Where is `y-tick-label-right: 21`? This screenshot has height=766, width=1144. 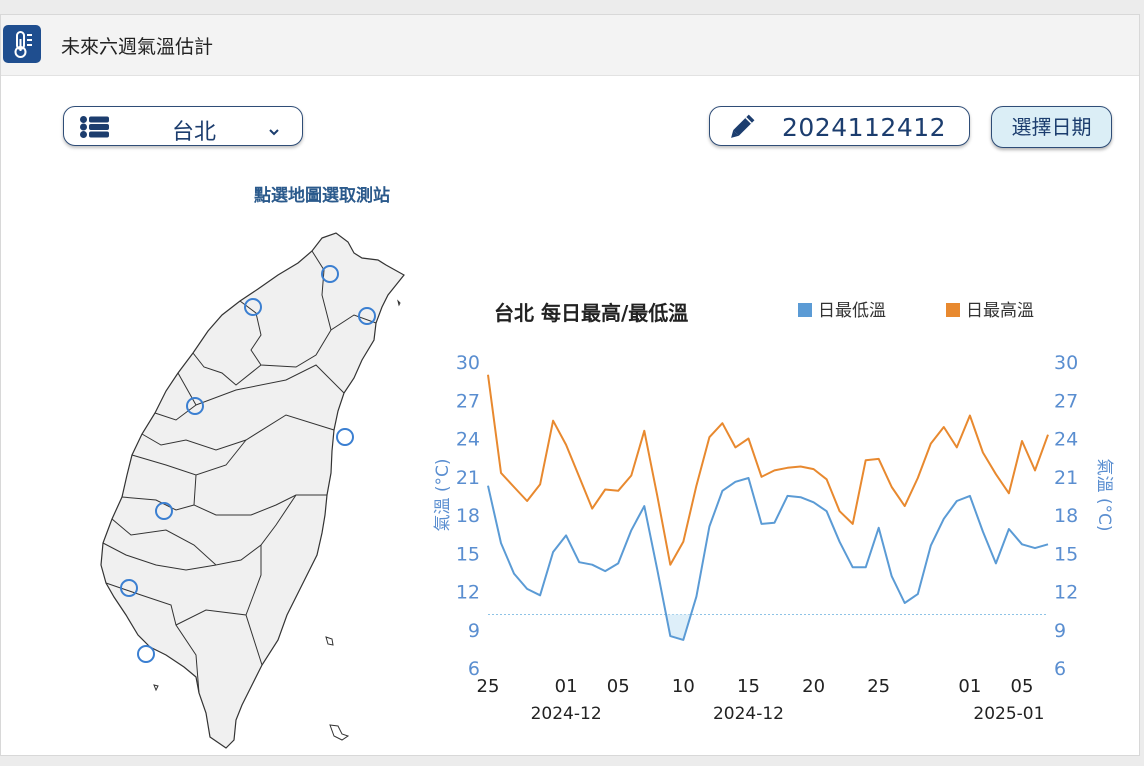
y-tick-label-right: 21 is located at coordinates (1066, 478).